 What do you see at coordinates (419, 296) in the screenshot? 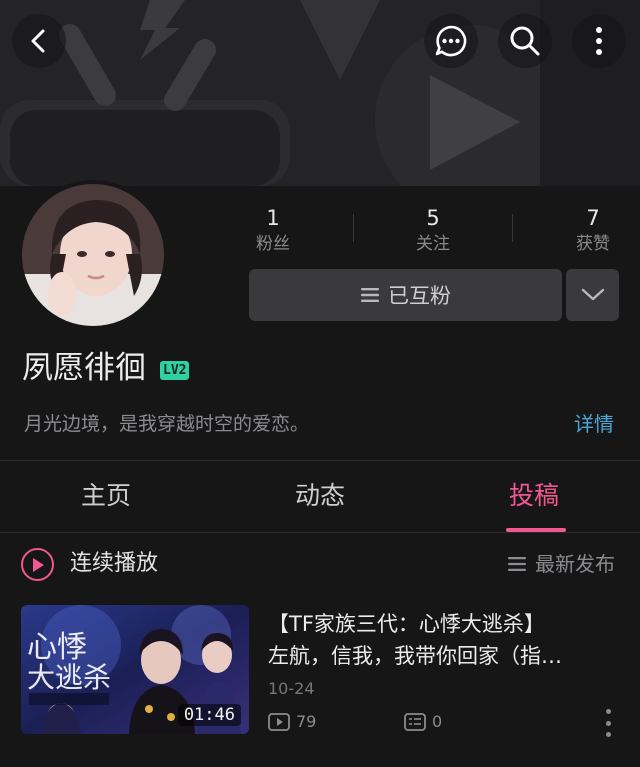
I see `mutual-follow-label: 已互粉` at bounding box center [419, 296].